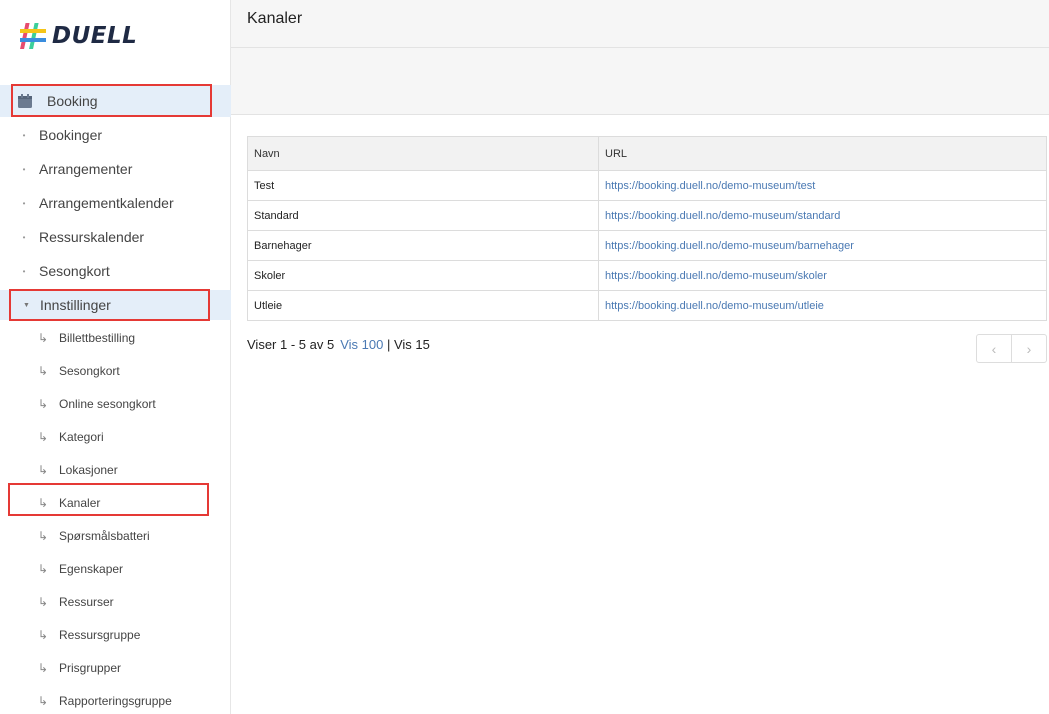 The width and height of the screenshot is (1049, 714). What do you see at coordinates (640, 81) in the screenshot?
I see `toolbar-area` at bounding box center [640, 81].